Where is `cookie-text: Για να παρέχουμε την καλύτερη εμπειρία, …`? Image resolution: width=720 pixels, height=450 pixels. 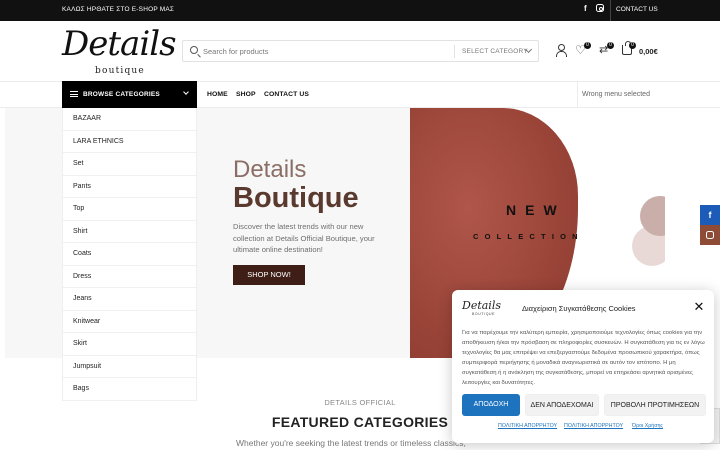
cookie-text: Για να παρέχουμε την καλύτερη εμπειρία, … is located at coordinates (583, 358).